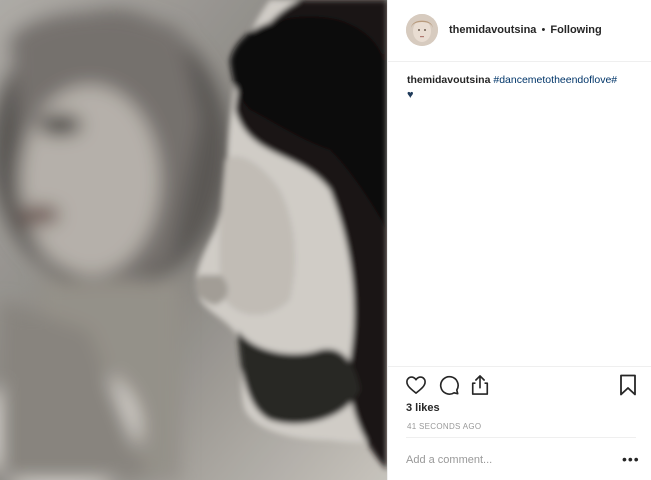 The width and height of the screenshot is (651, 480). What do you see at coordinates (628, 385) in the screenshot?
I see `bookmark-icon` at bounding box center [628, 385].